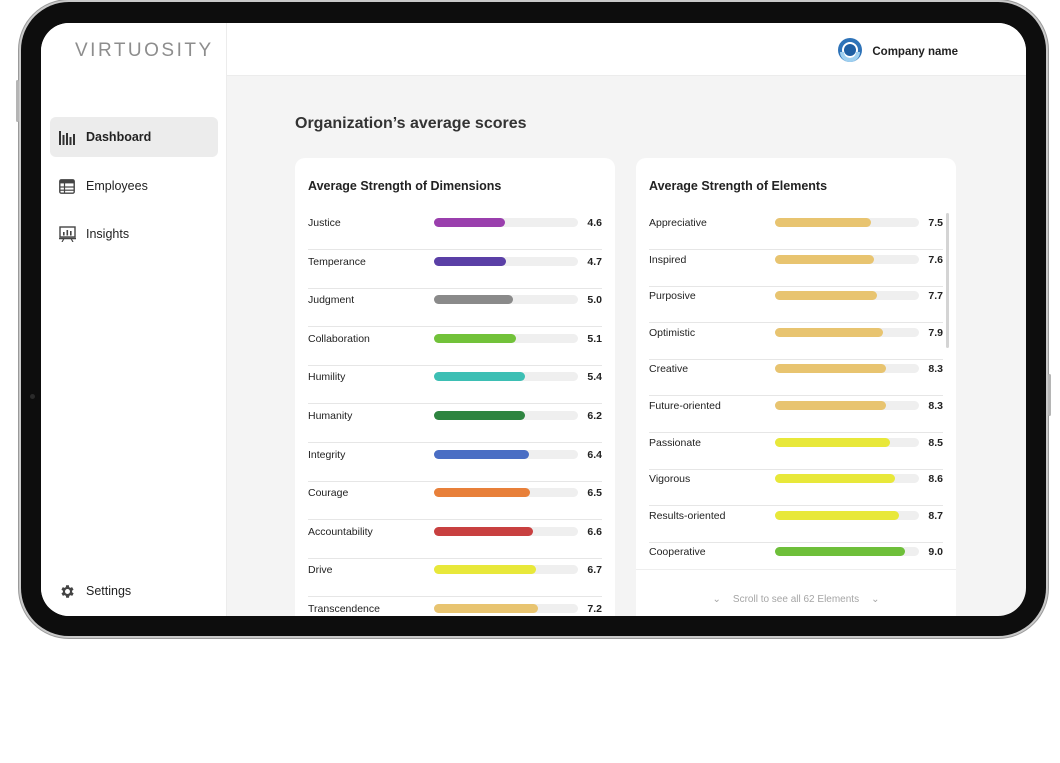 This screenshot has height=763, width=1060. I want to click on score-row: Collaboration 5.1, so click(455, 347).